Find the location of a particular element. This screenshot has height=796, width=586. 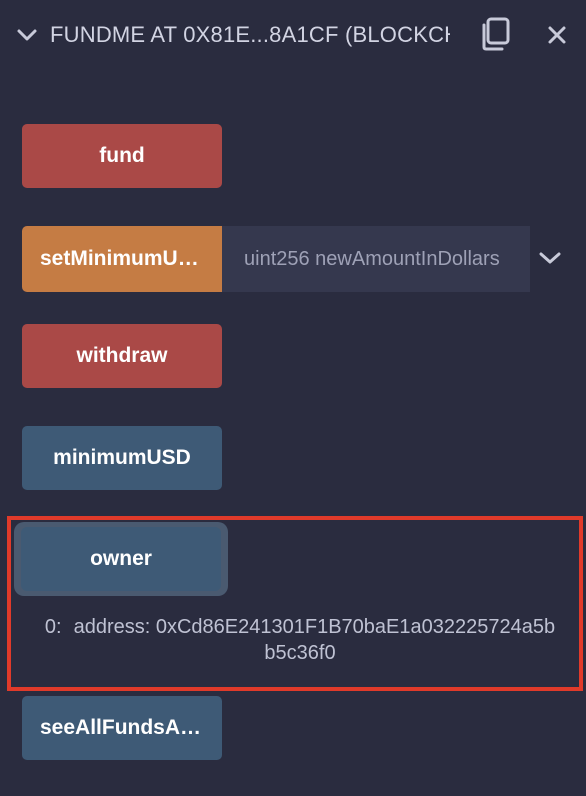

set-minimum-usd-label: setMinimumUSD is located at coordinates (122, 258).